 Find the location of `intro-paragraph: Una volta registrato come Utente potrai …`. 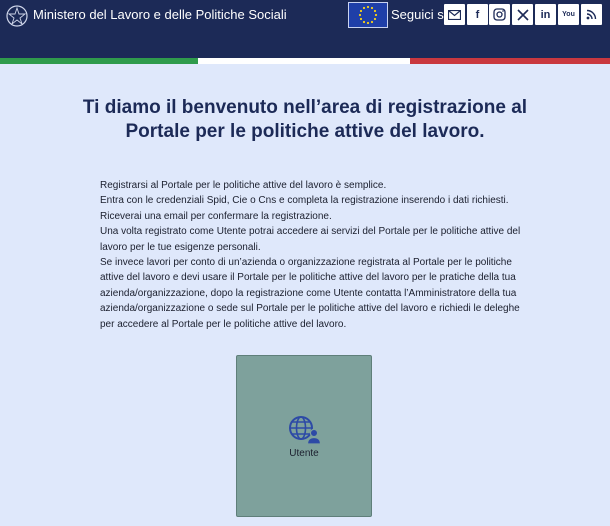

intro-paragraph: Una volta registrato come Utente potrai … is located at coordinates (310, 239).